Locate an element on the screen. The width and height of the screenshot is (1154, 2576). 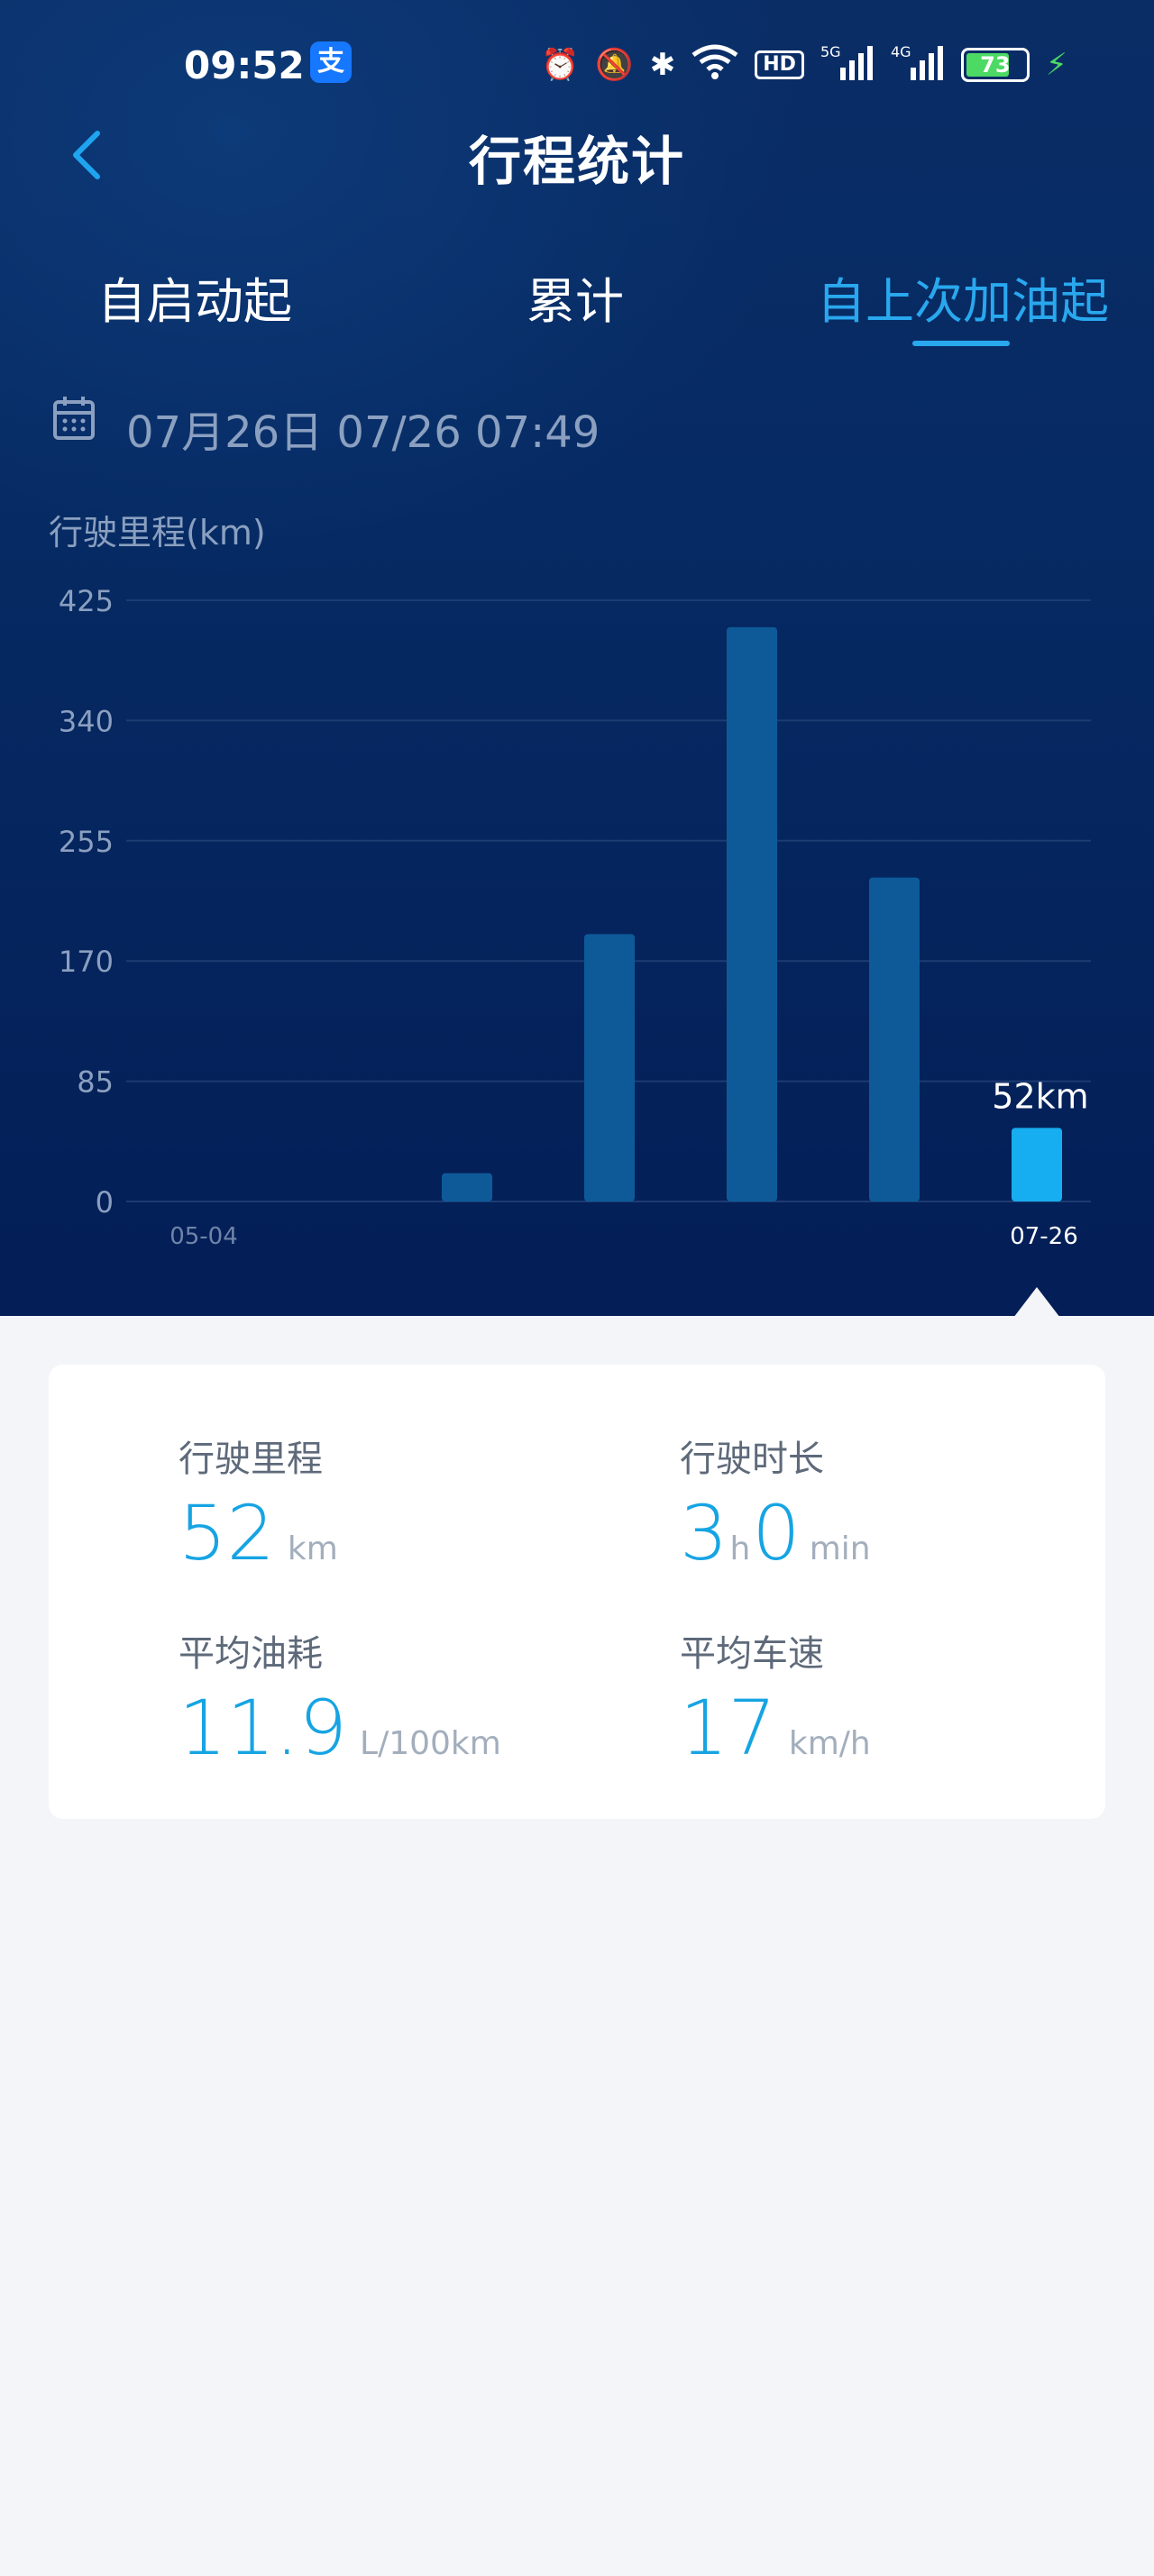
signal-5g-icon: 5G is located at coordinates (847, 64).